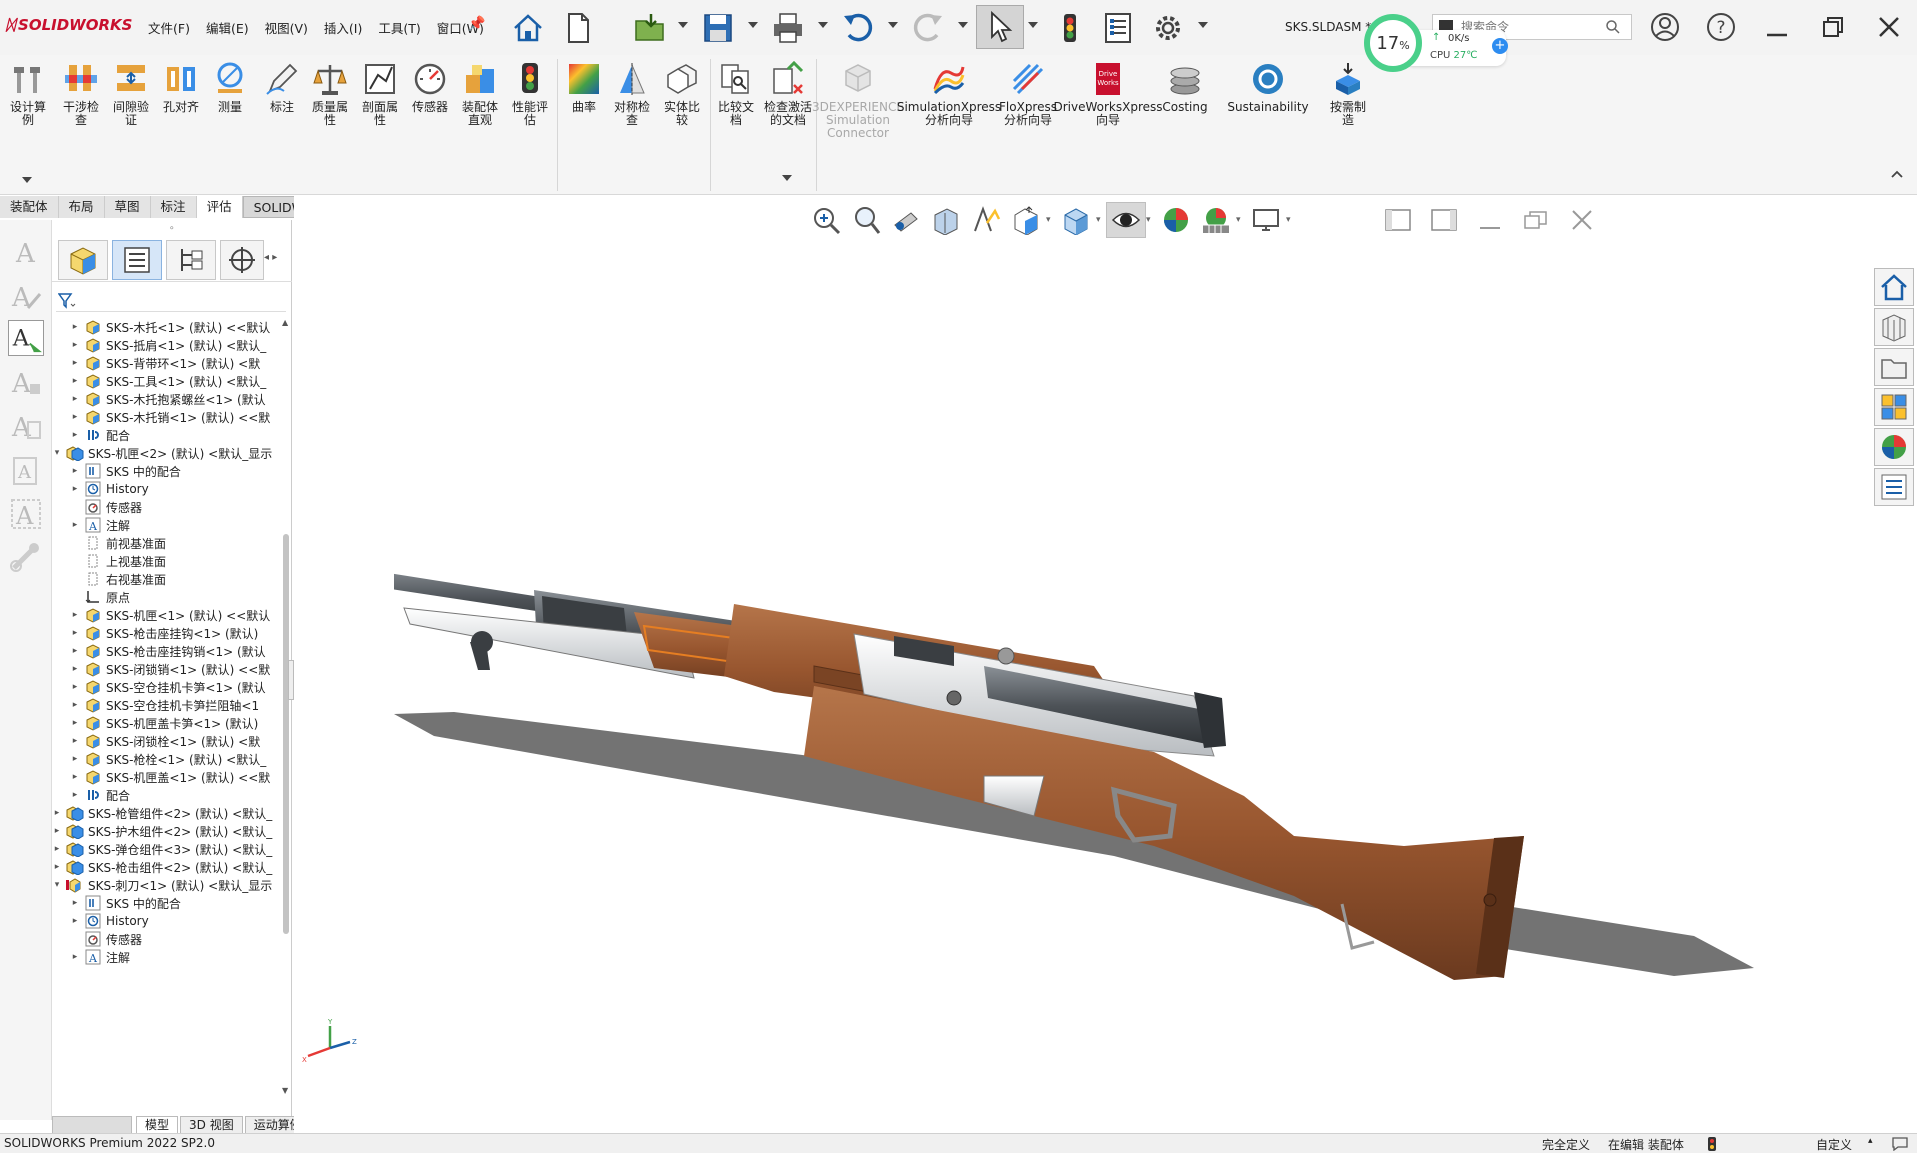 The width and height of the screenshot is (1917, 1153). I want to click on tab-evaluate: 评估, so click(219, 207).